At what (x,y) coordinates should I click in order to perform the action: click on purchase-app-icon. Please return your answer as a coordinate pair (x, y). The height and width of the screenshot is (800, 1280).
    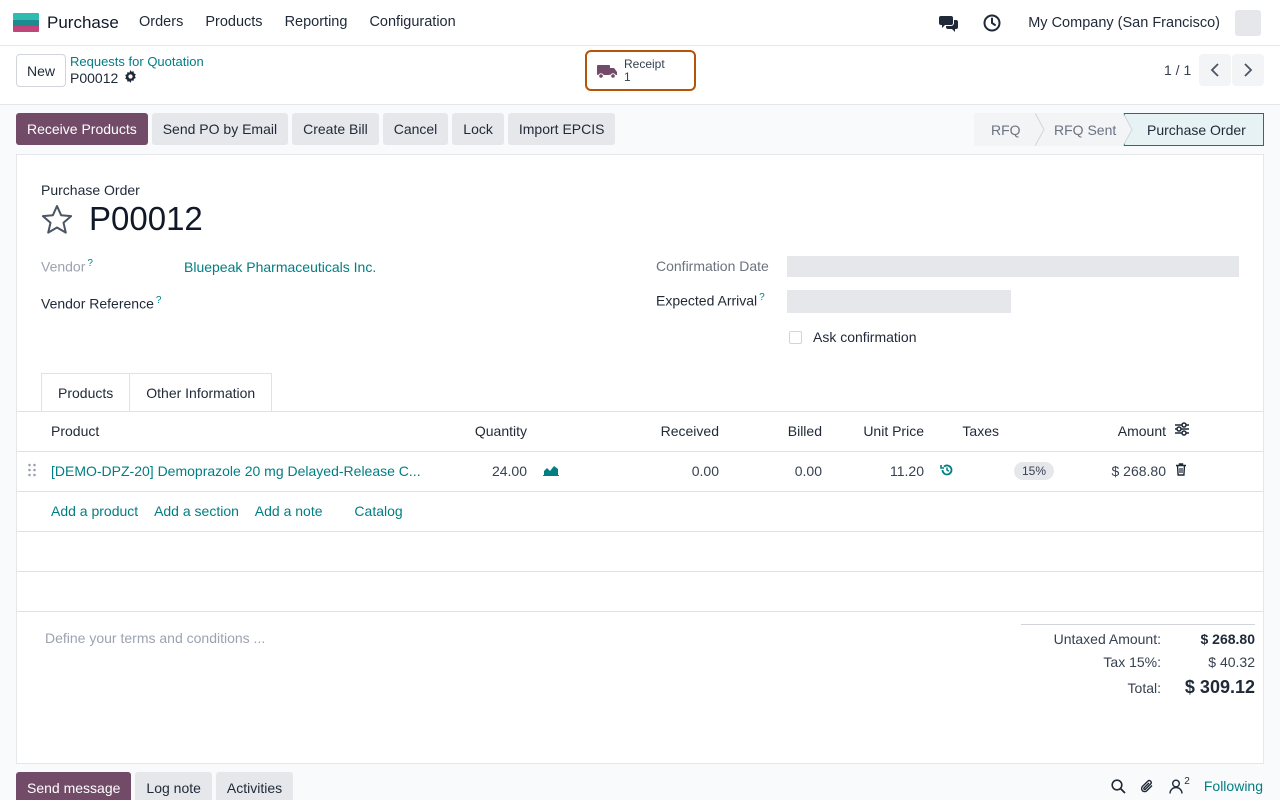
    Looking at the image, I should click on (26, 22).